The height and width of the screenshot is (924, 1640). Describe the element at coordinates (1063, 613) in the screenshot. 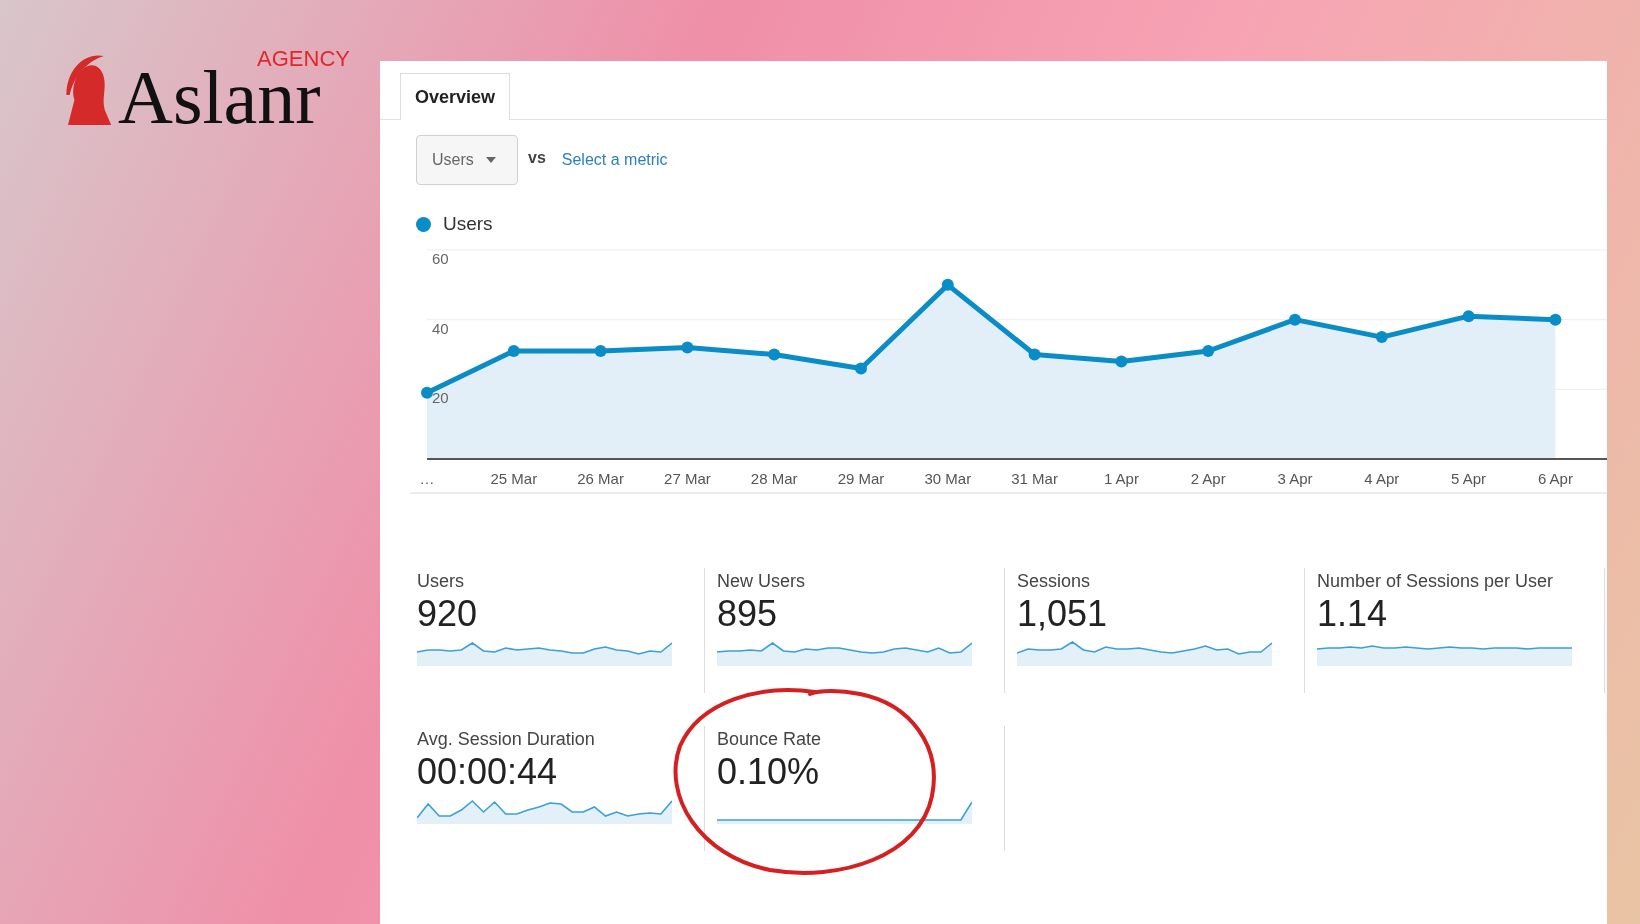

I see `metric-value: 1,051` at that location.